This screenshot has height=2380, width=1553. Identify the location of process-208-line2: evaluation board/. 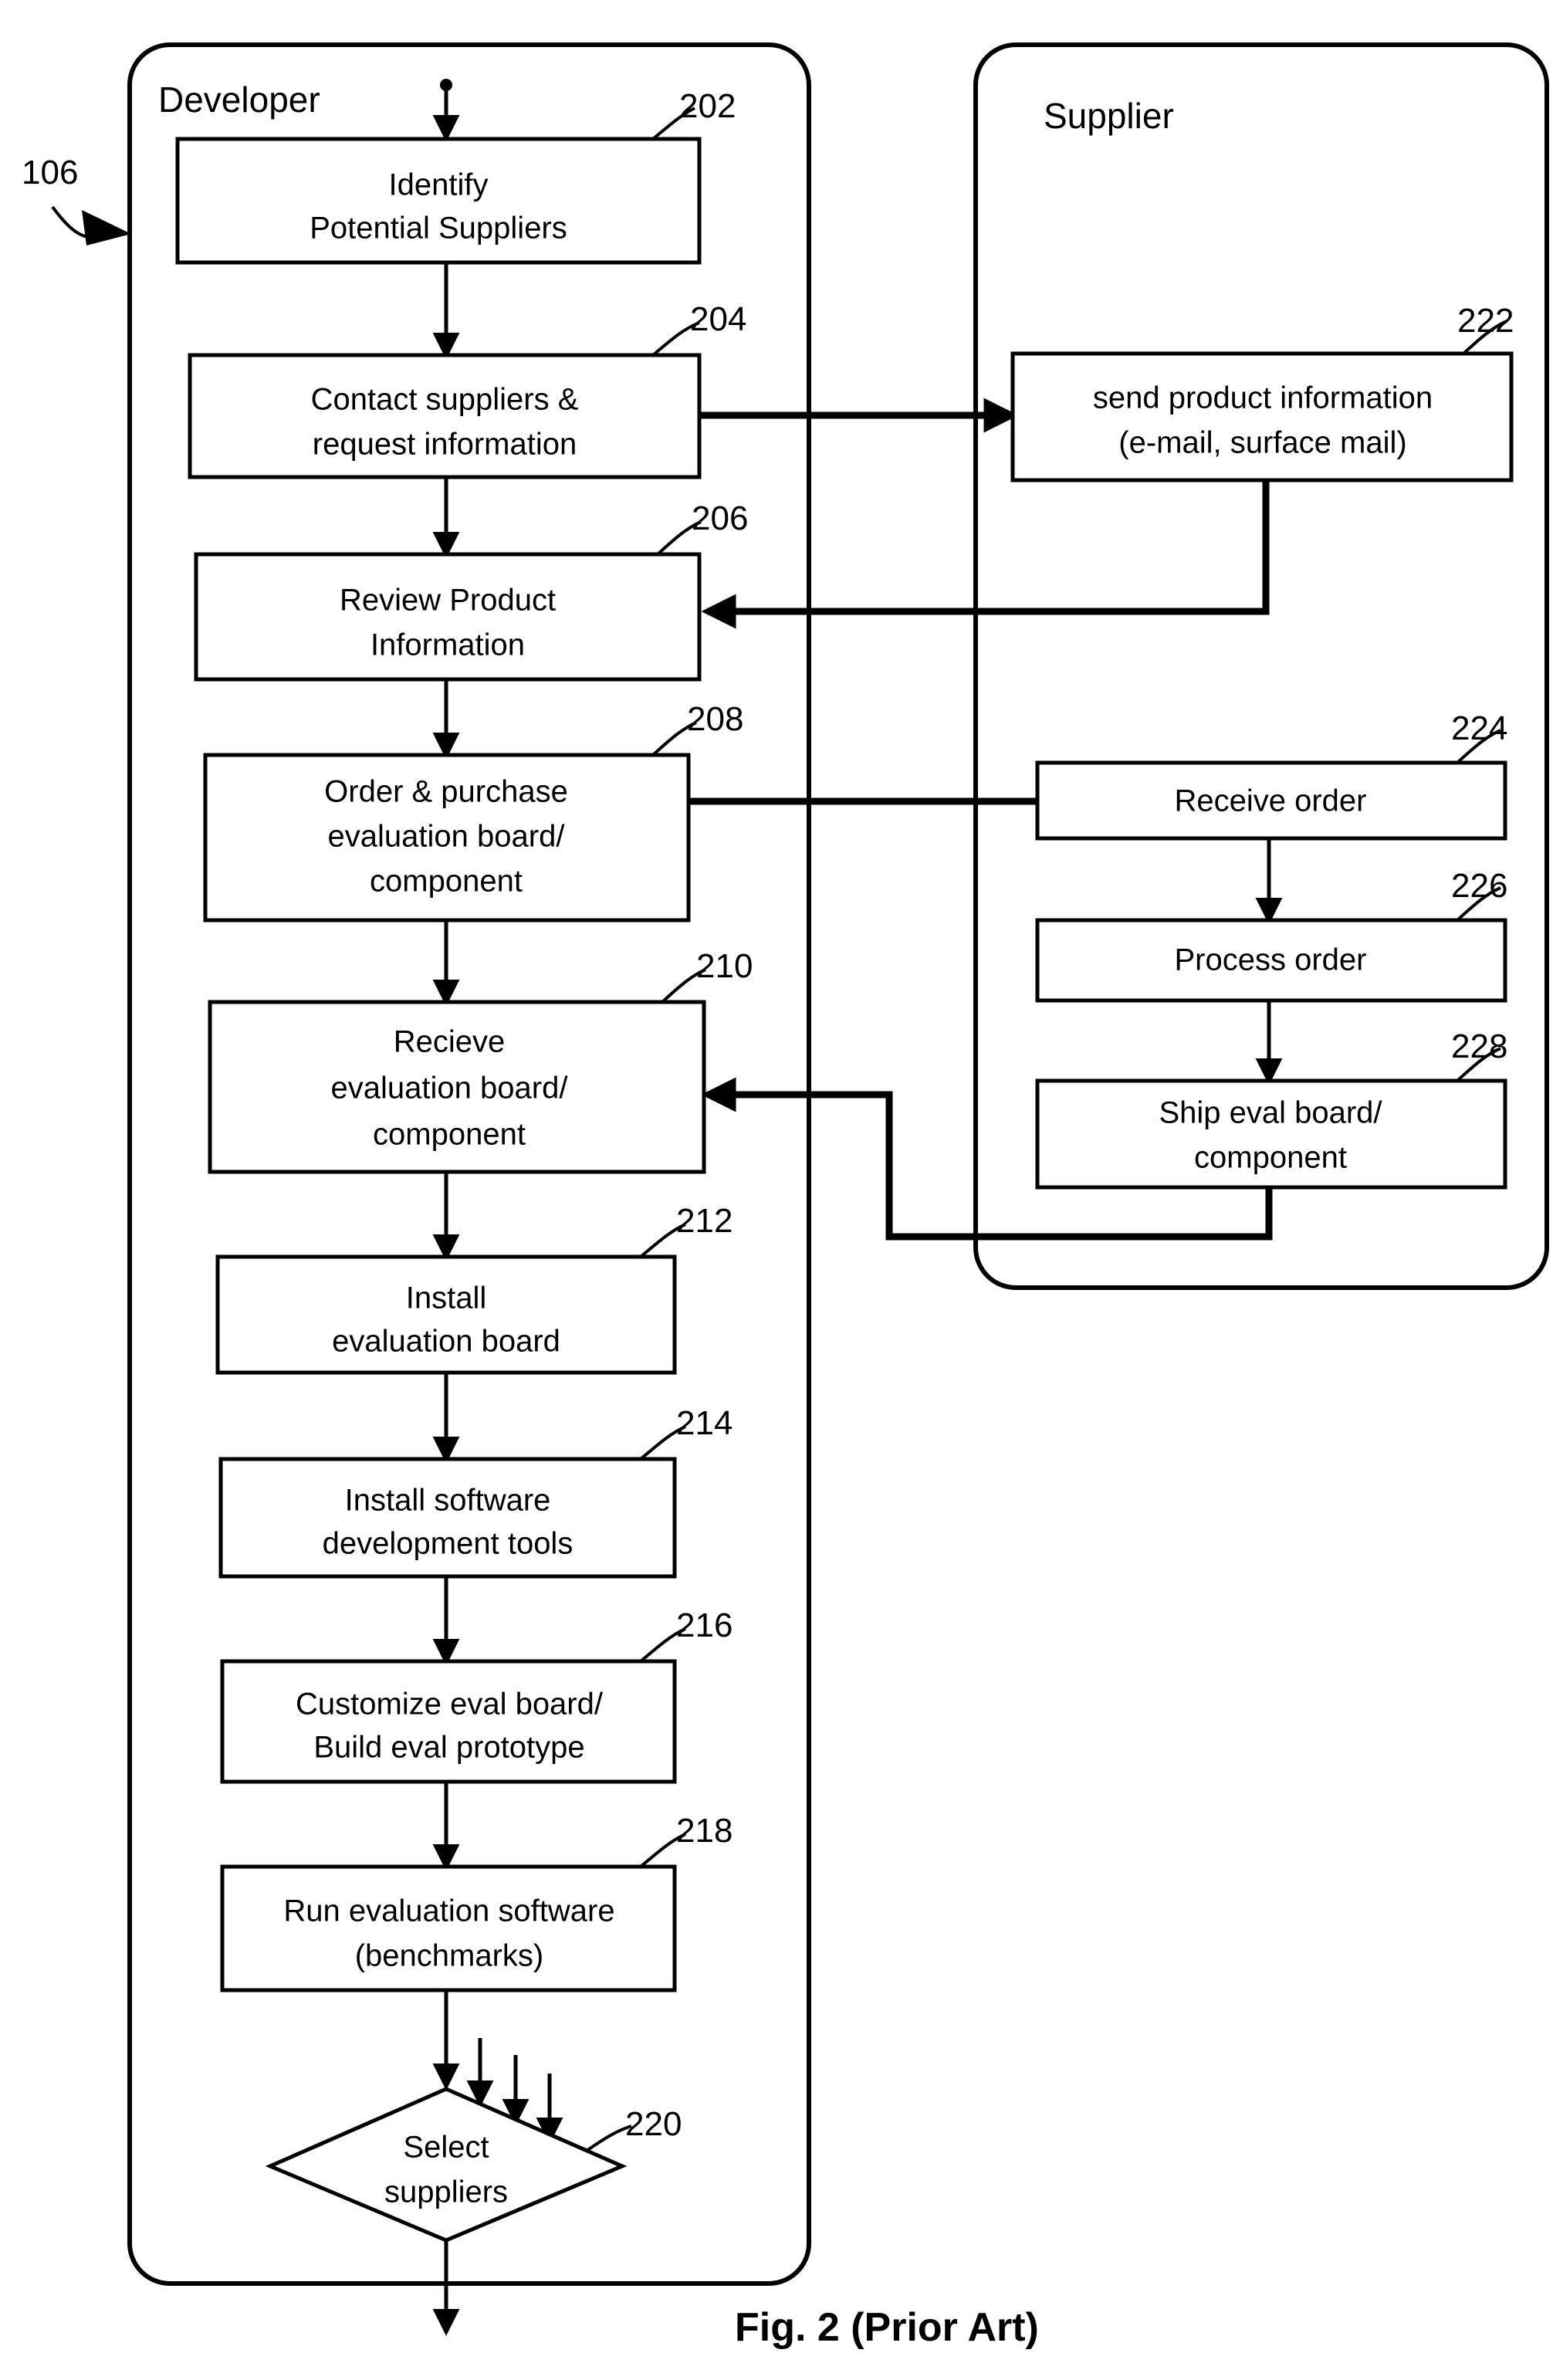
(447, 837).